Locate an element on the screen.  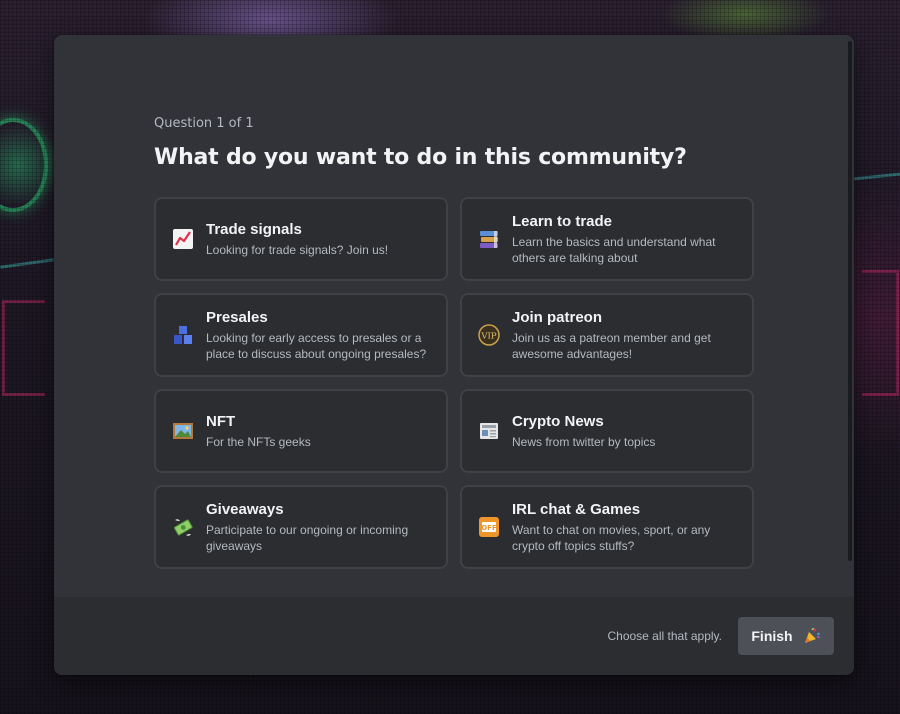
finish-button: Finish is located at coordinates (786, 636).